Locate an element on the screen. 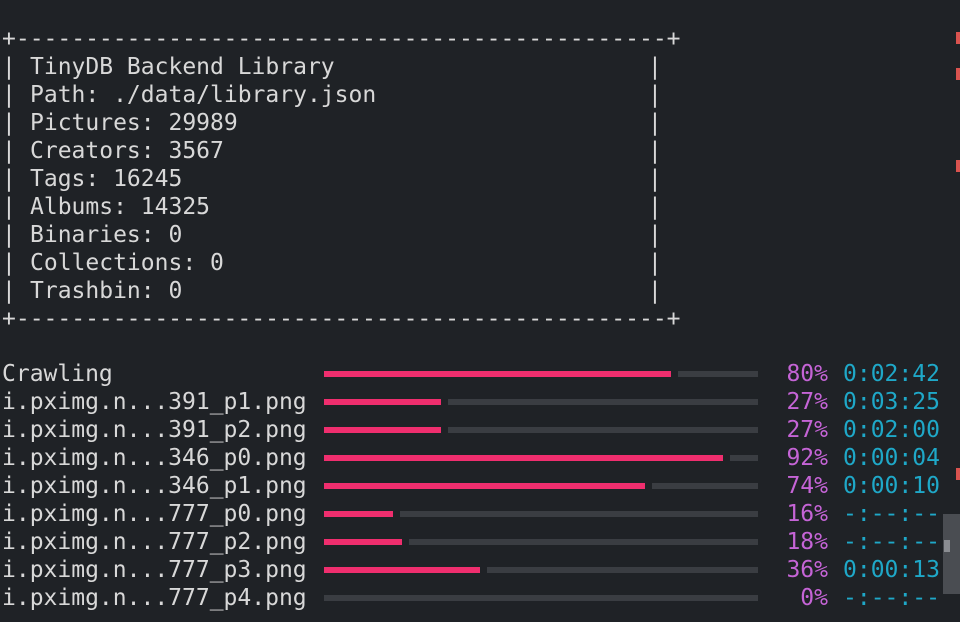 This screenshot has width=960, height=622. progress-row-download: i.pximg.n...391_p1.png 27% 0:03:25 is located at coordinates (480, 402).